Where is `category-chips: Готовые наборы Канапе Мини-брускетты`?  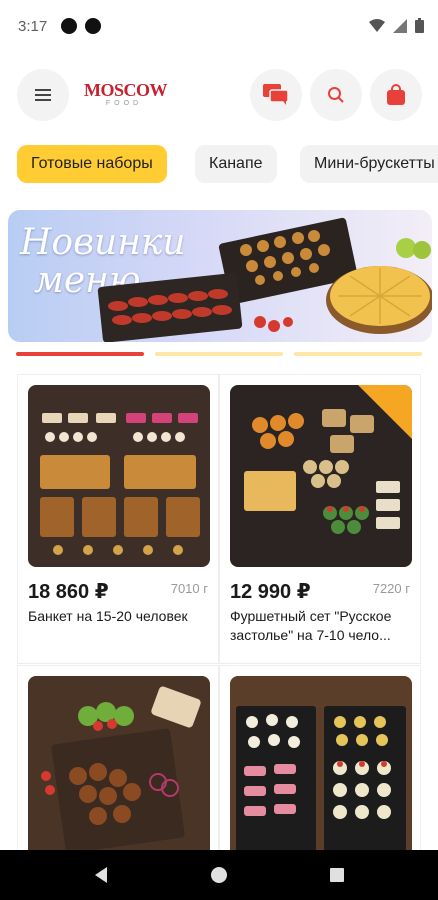 category-chips: Готовые наборы Канапе Мини-брускетты is located at coordinates (219, 165).